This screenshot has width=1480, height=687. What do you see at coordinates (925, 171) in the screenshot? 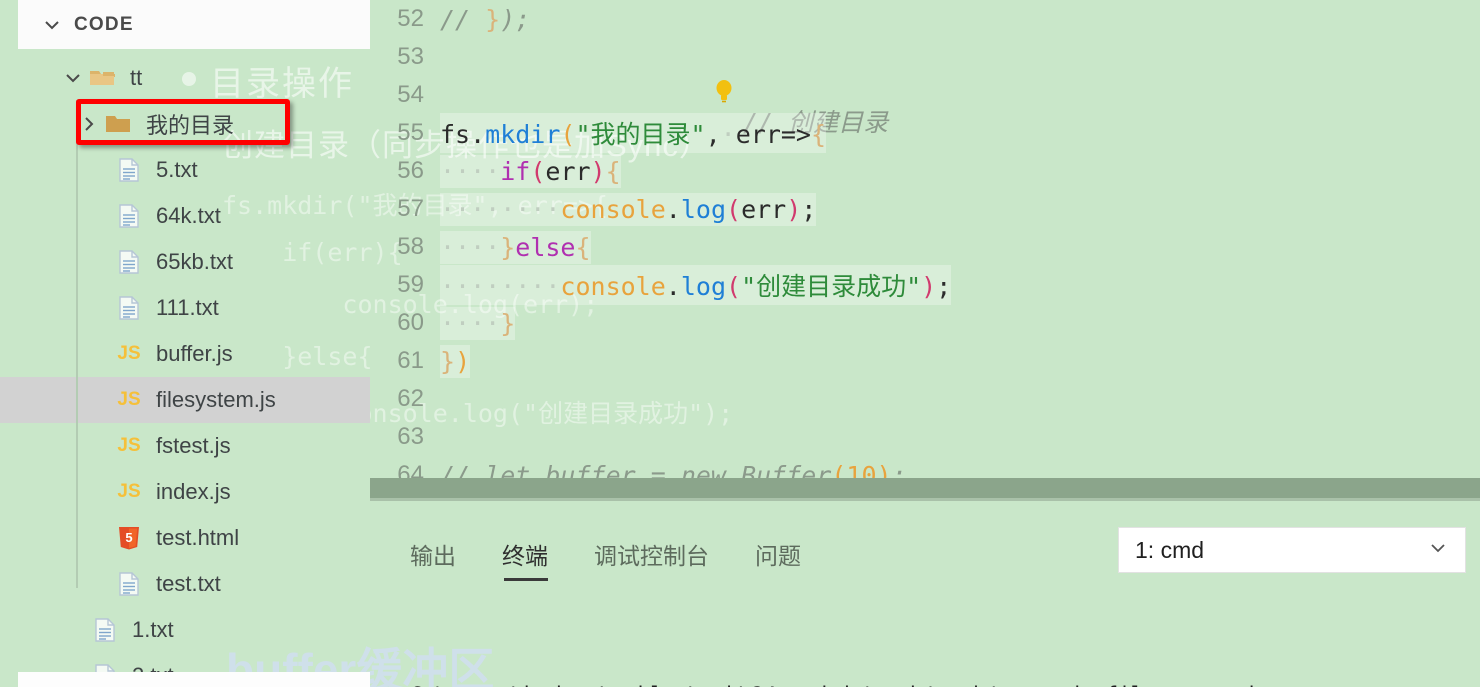
I see `code-line-56: 56 ····if(err){` at bounding box center [925, 171].